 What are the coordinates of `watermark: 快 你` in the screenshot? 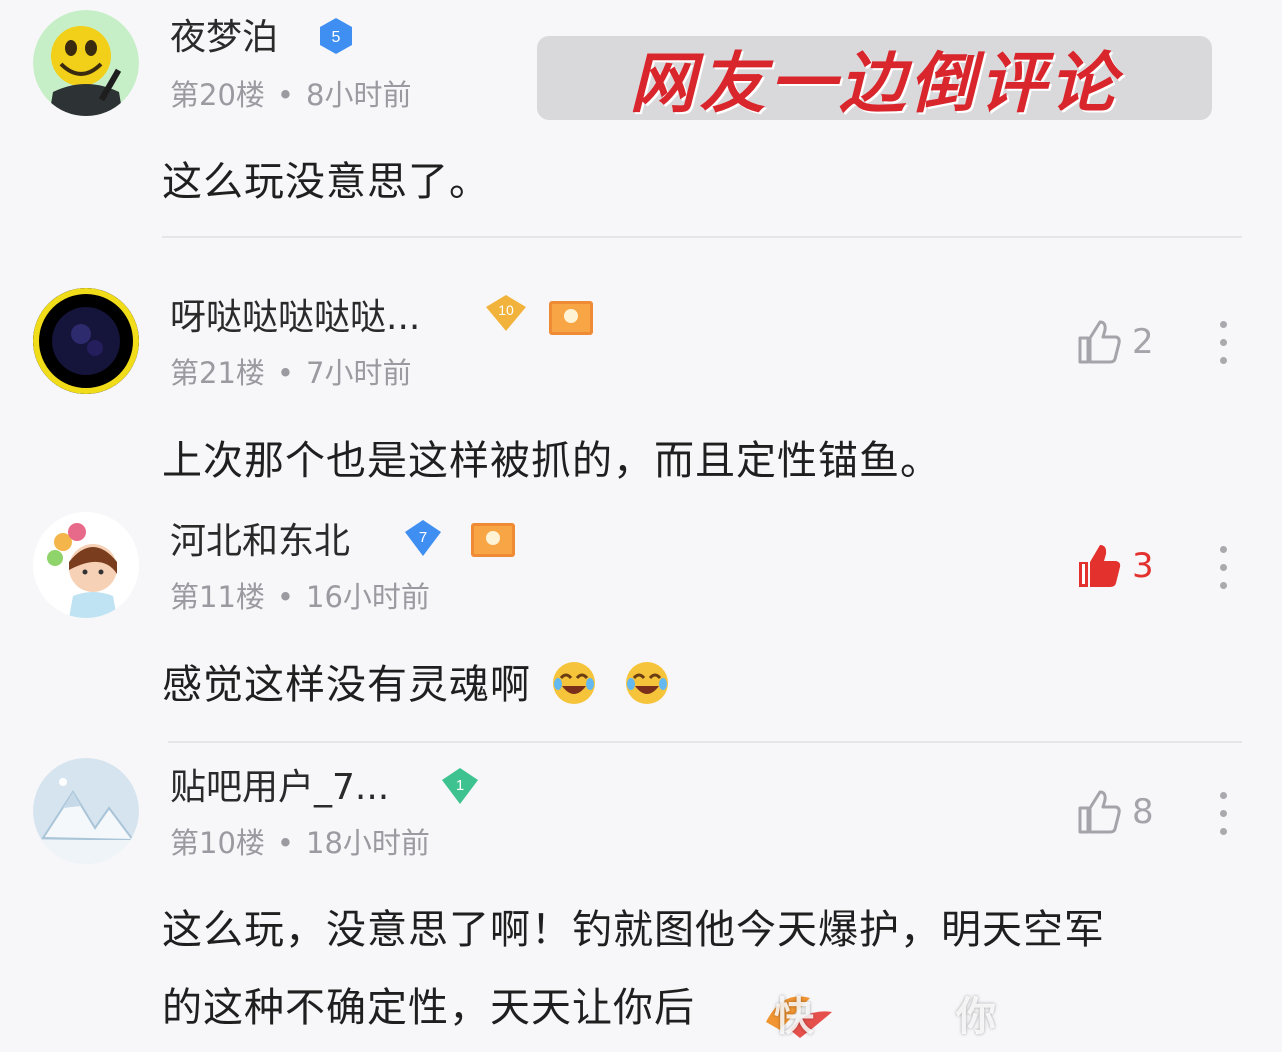 It's located at (1020, 1015).